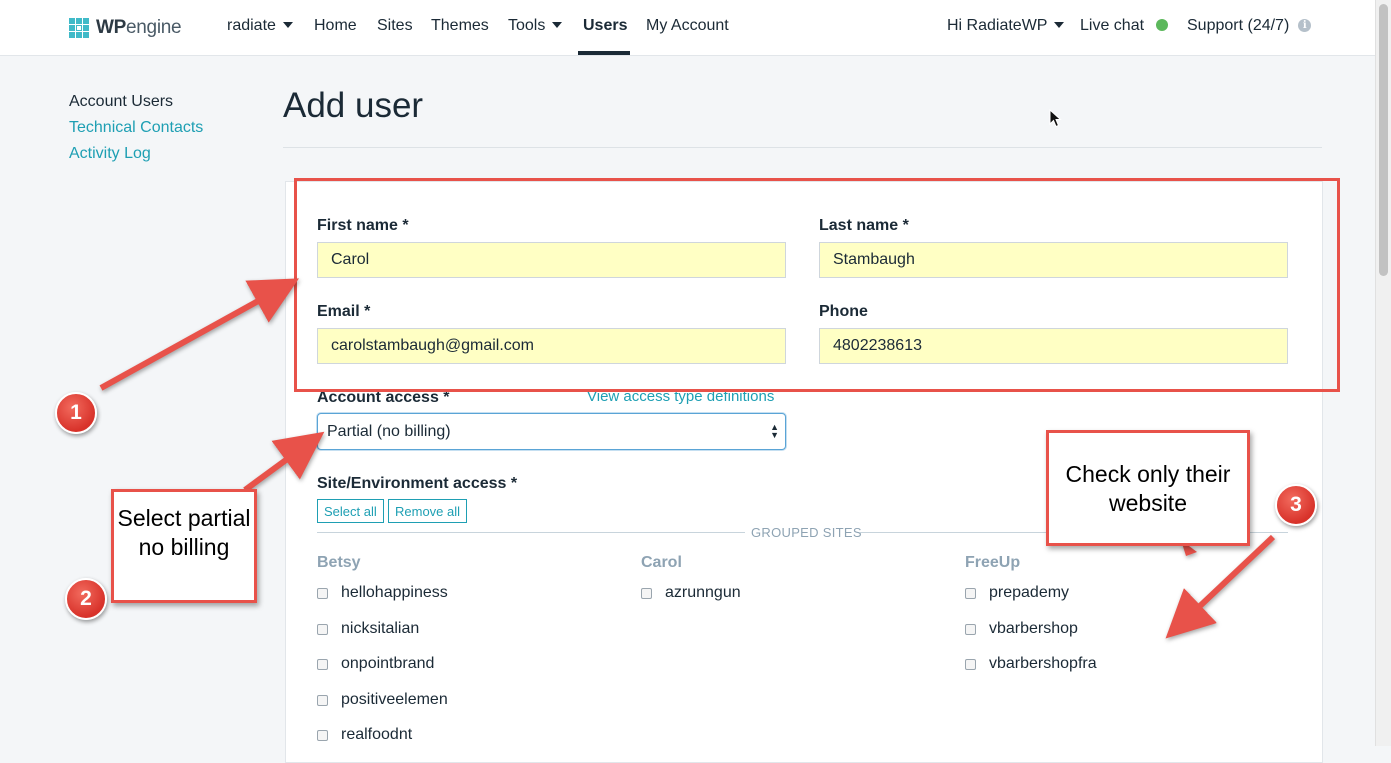  What do you see at coordinates (1148, 488) in the screenshot?
I see `annotation-callout-check-website: Check only their website` at bounding box center [1148, 488].